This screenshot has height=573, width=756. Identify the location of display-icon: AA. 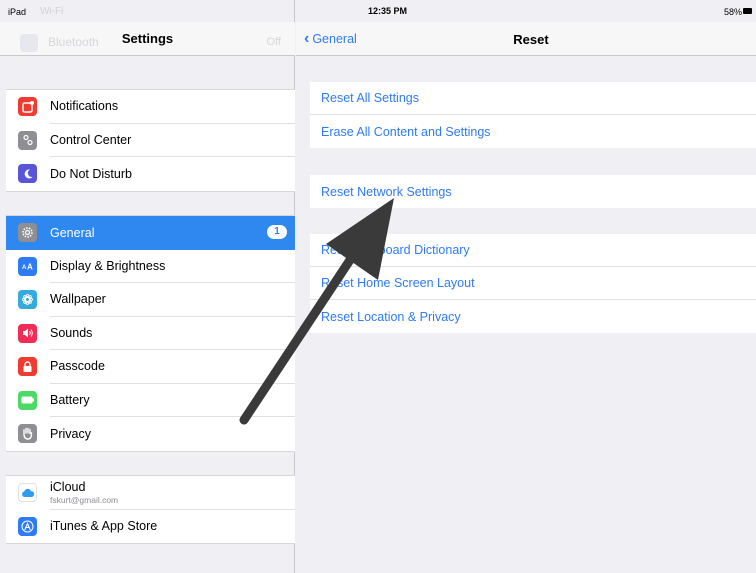
(27, 266).